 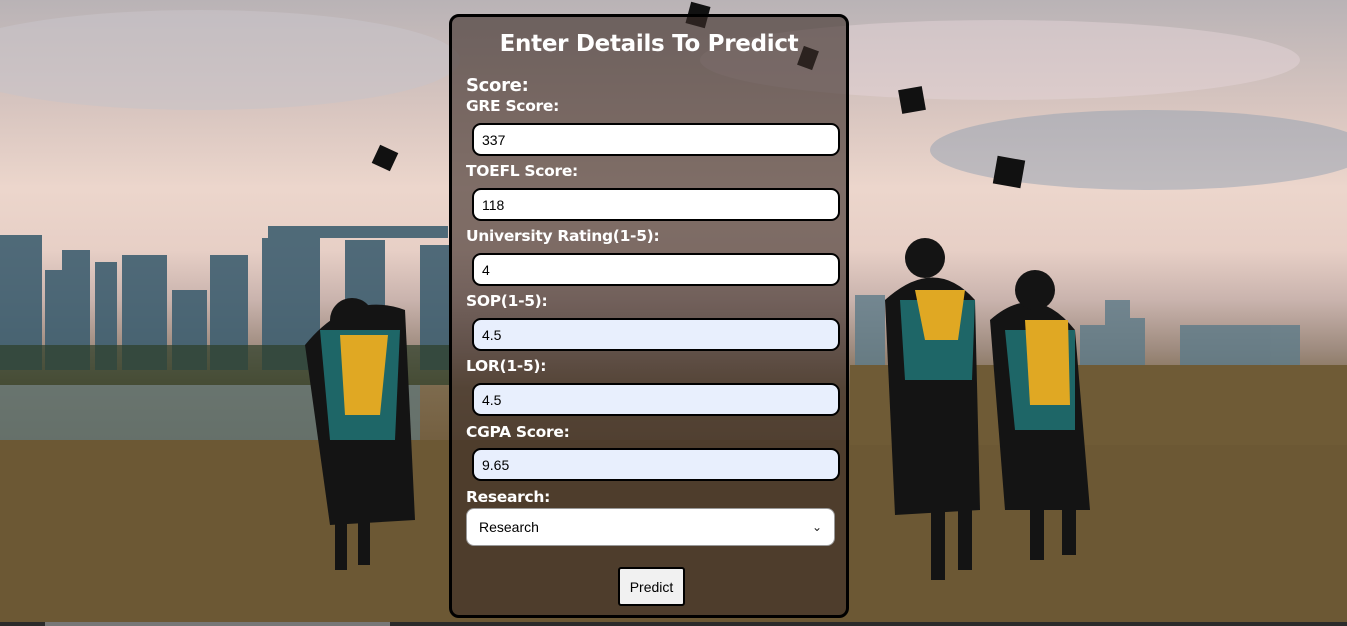 I want to click on sop-input, so click(x=656, y=334).